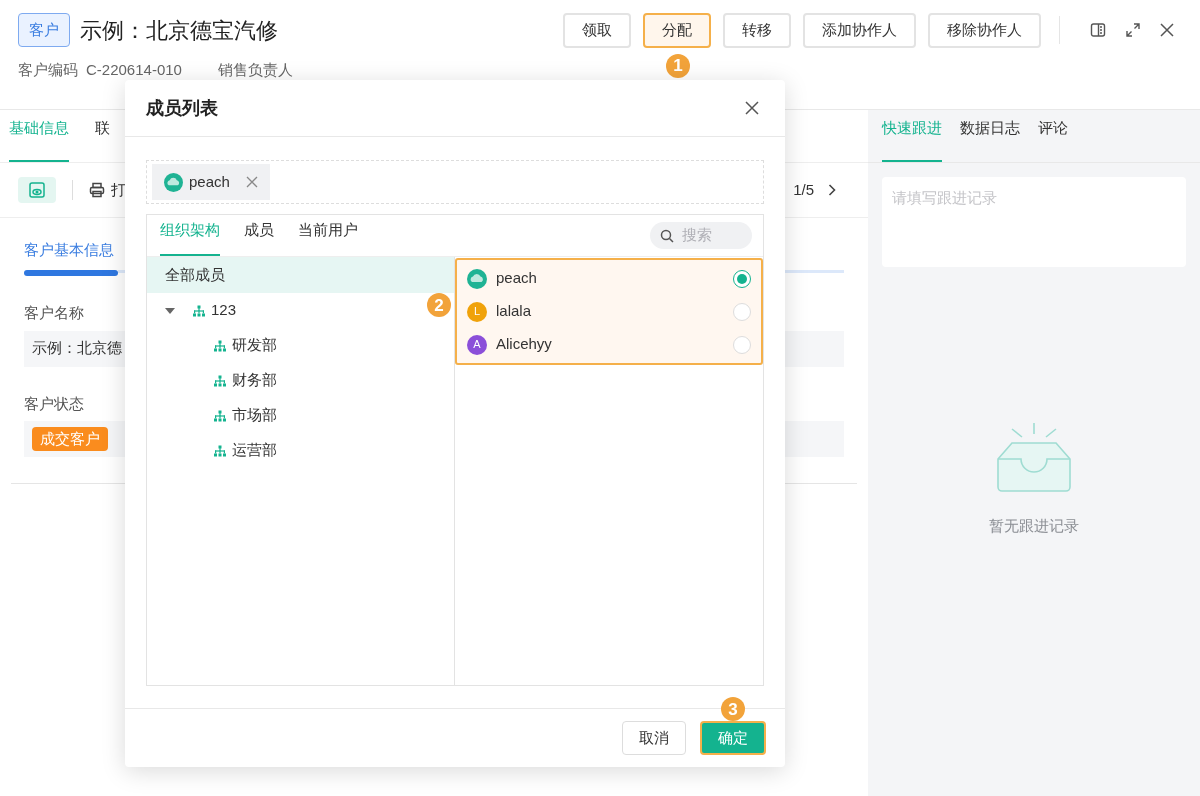 This screenshot has width=1200, height=796. Describe the element at coordinates (102, 136) in the screenshot. I see `tab: 联` at that location.